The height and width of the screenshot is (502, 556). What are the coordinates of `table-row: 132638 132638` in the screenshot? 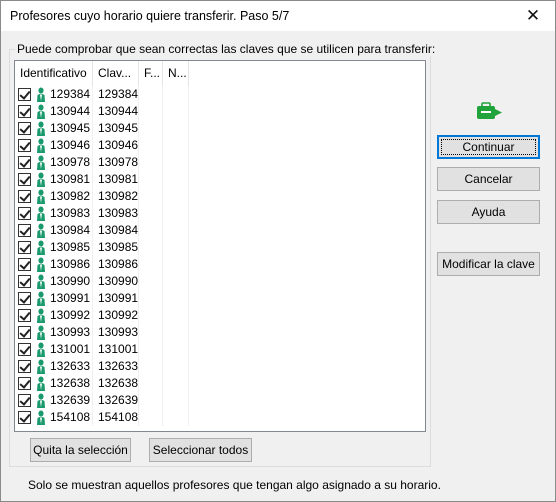 It's located at (220, 383).